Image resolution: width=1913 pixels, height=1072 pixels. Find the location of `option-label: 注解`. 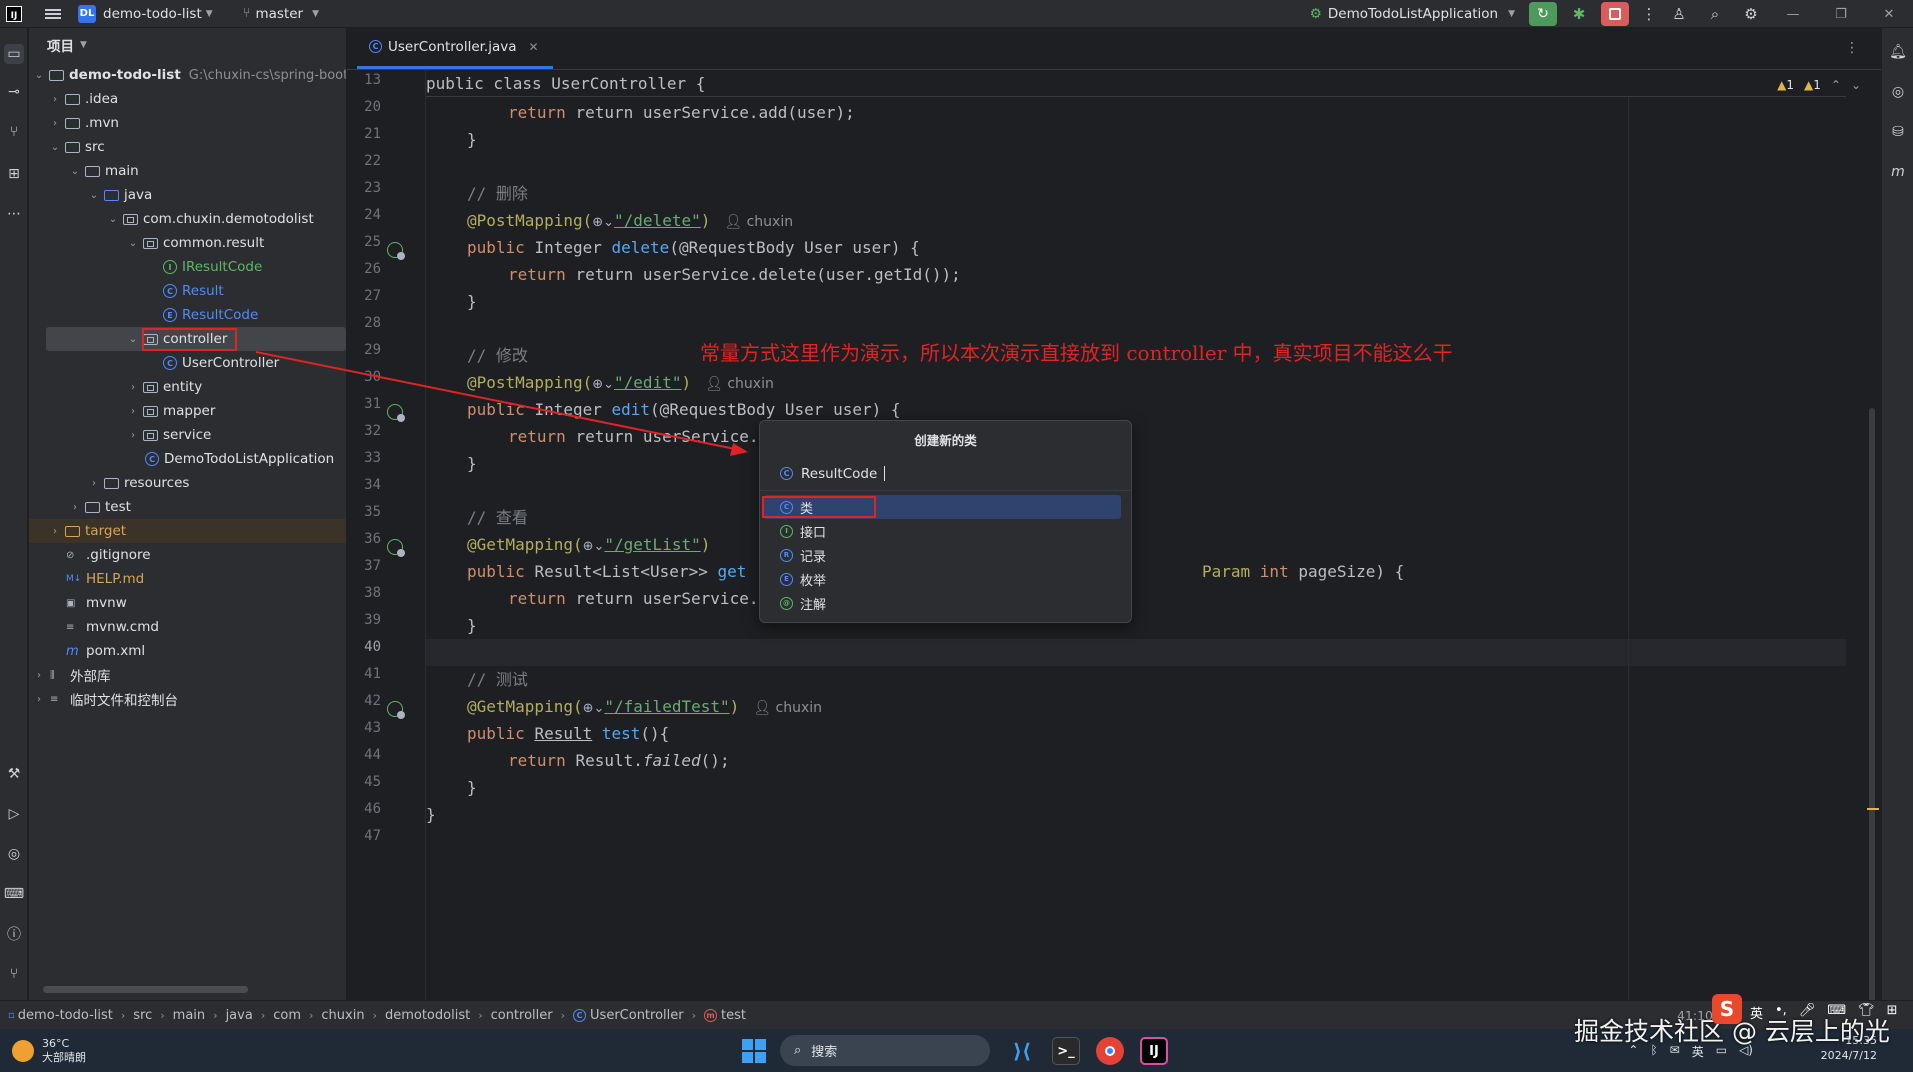

option-label: 注解 is located at coordinates (813, 605).